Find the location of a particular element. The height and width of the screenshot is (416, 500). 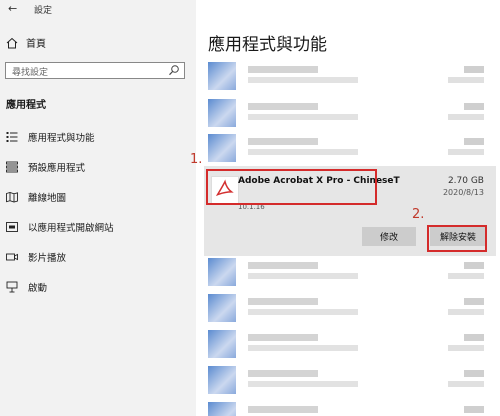

settings-search-input: 尋找設定 is located at coordinates (95, 70).